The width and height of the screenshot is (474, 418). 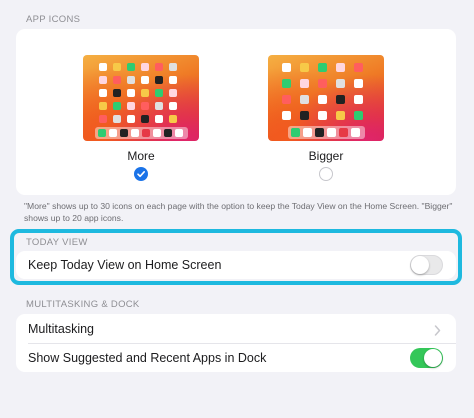 What do you see at coordinates (326, 156) in the screenshot?
I see `bigger-option-label: Bigger` at bounding box center [326, 156].